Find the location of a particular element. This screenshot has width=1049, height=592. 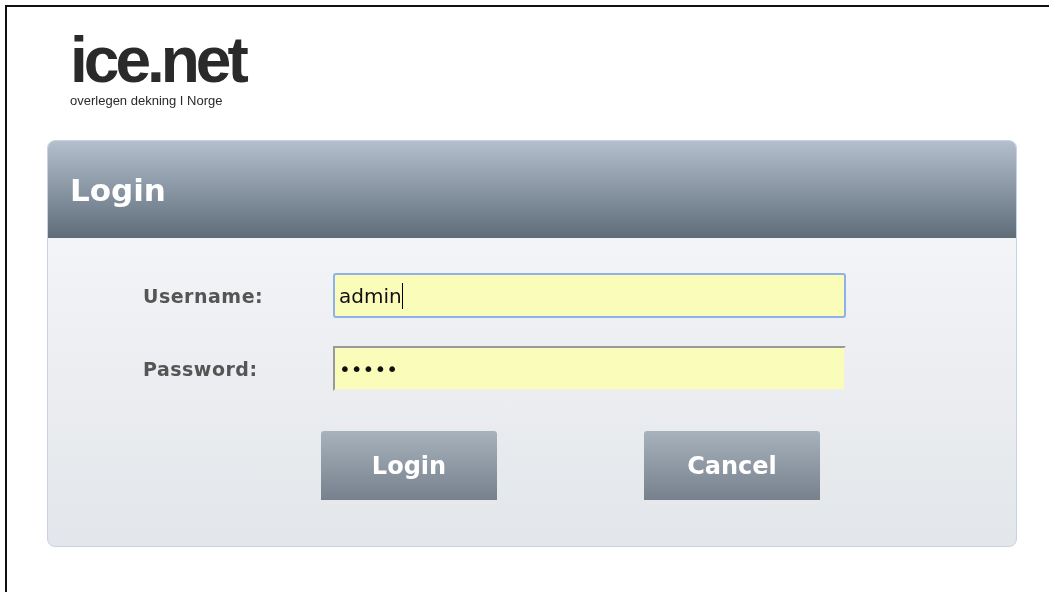

input-field: admin is located at coordinates (589, 295).